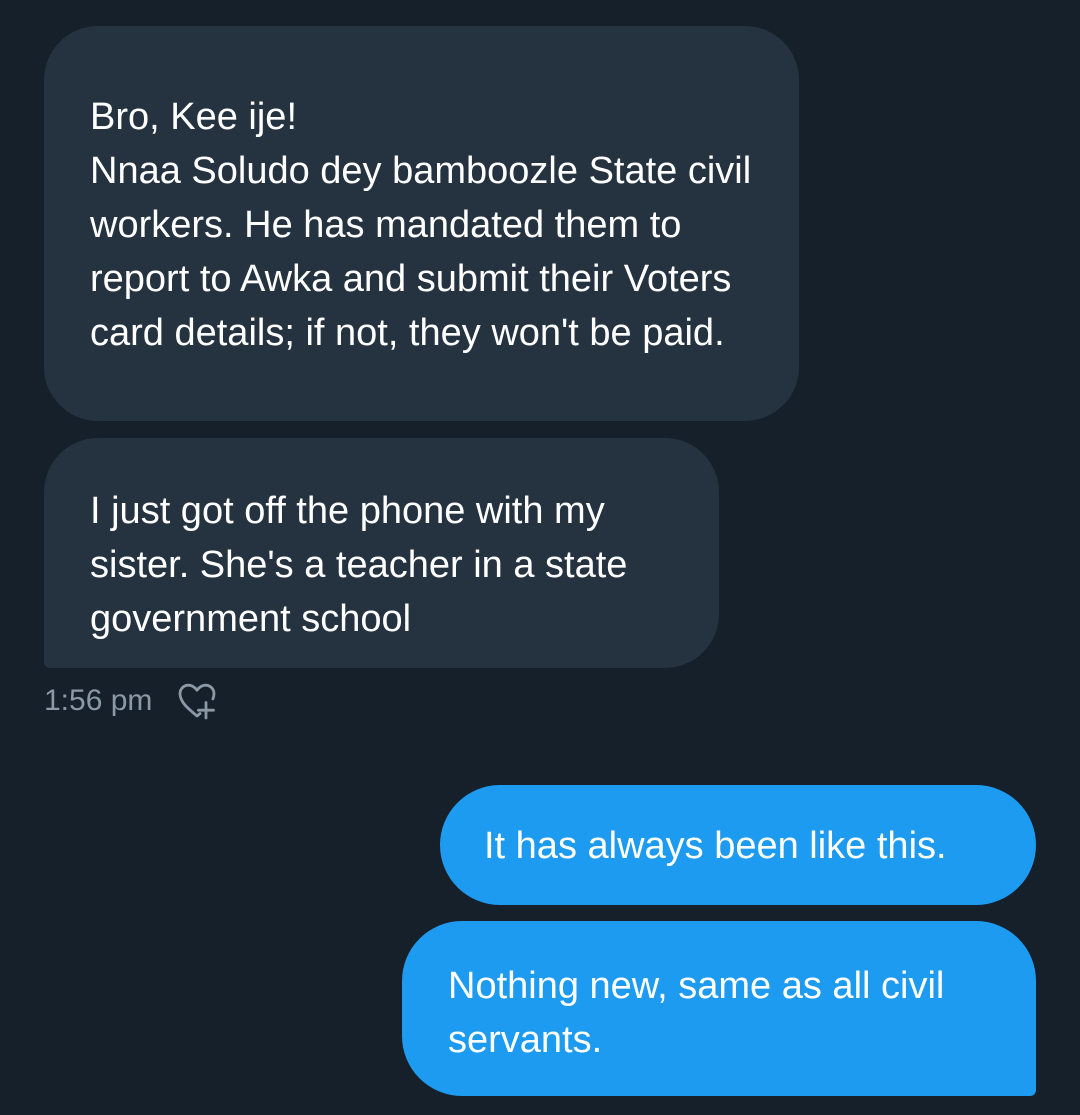  I want to click on message-meta: 1:56 pm, so click(131, 701).